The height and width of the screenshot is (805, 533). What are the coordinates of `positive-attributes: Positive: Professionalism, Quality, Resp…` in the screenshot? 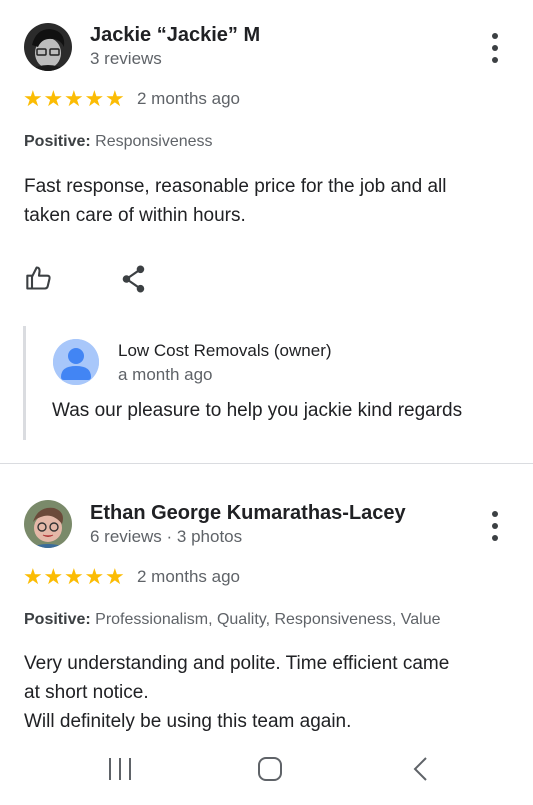 It's located at (232, 620).